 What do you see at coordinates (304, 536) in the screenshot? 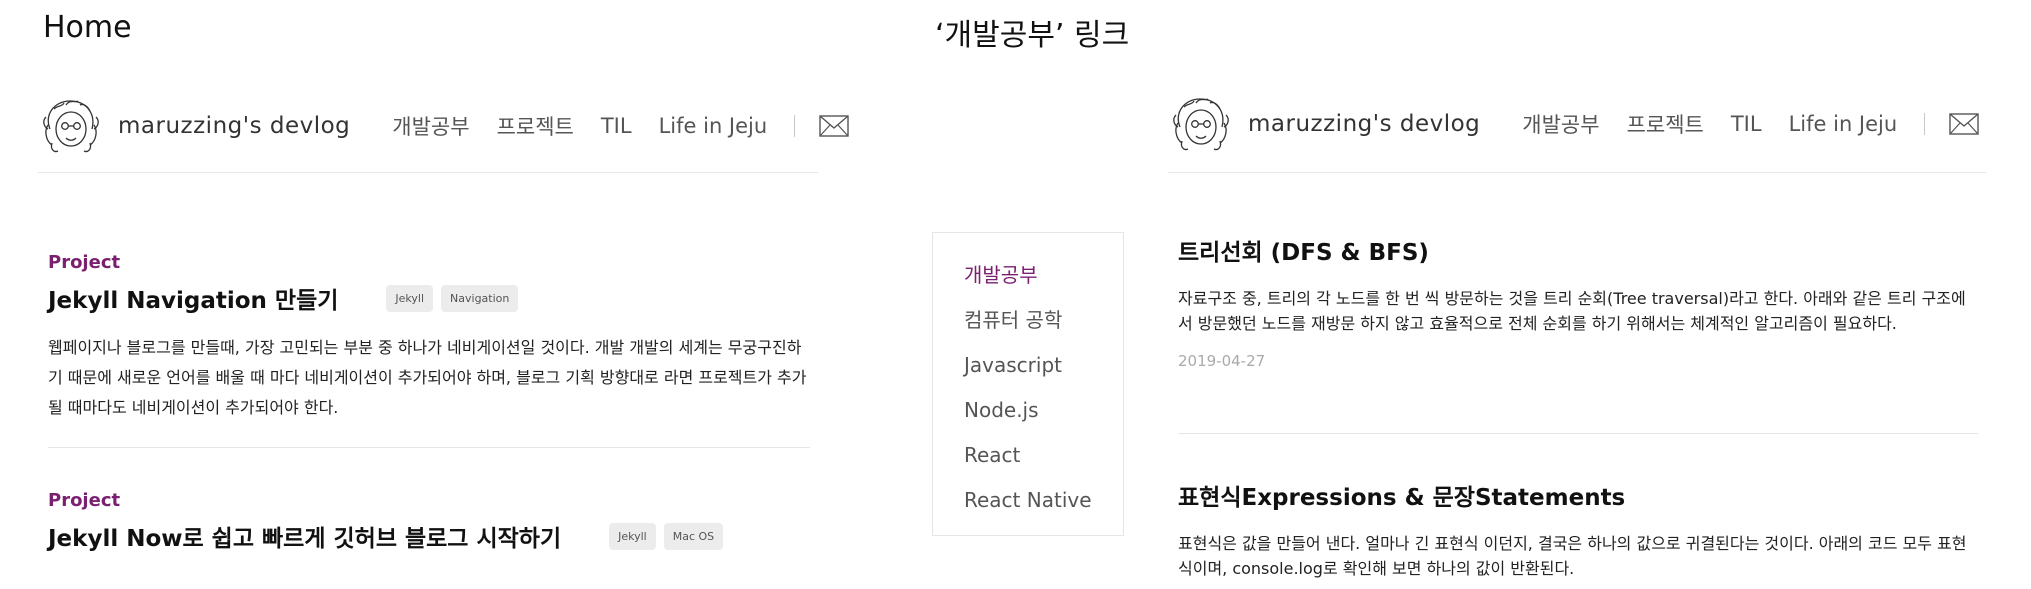
I see `post-title: Jekyll Now로 쉽고 빠르게 깃허브 블로그 시작하기` at bounding box center [304, 536].